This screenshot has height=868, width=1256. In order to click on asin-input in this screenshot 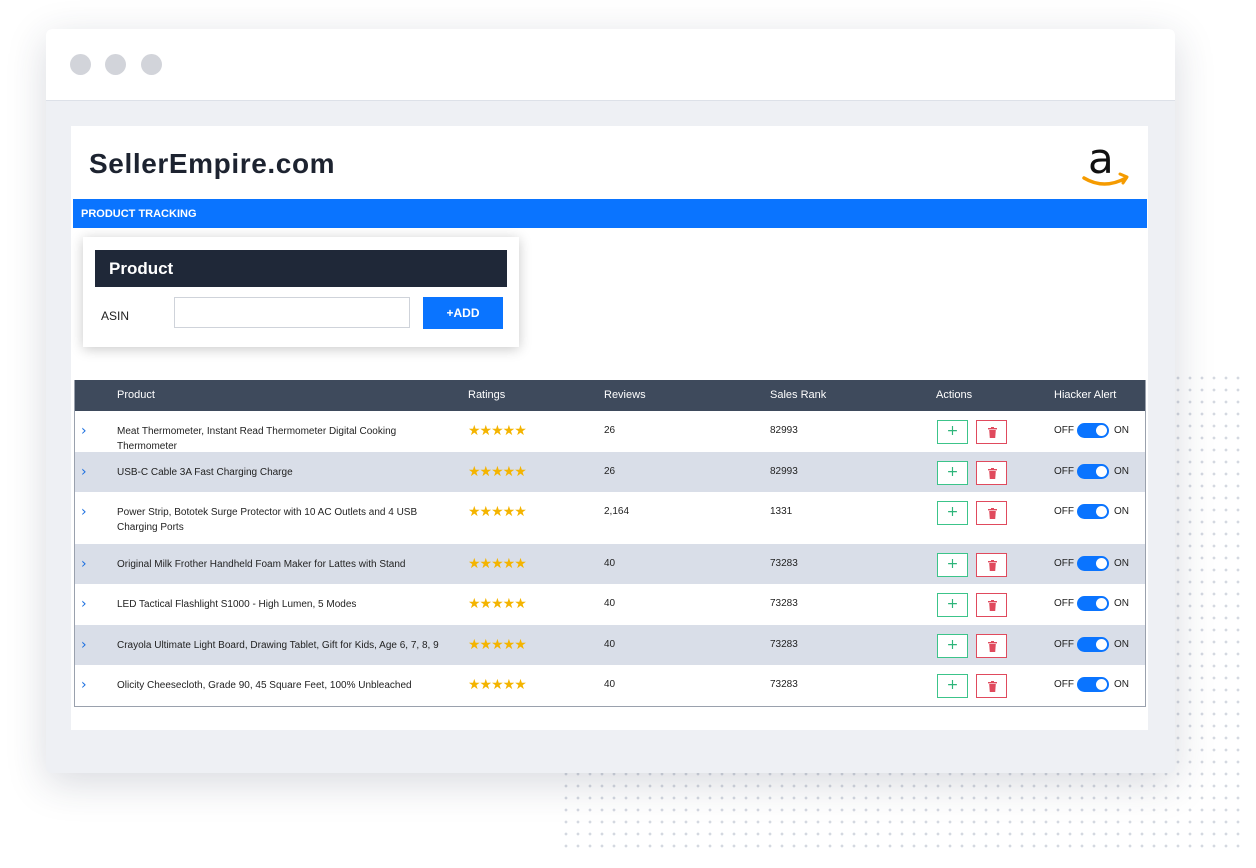, I will do `click(292, 312)`.